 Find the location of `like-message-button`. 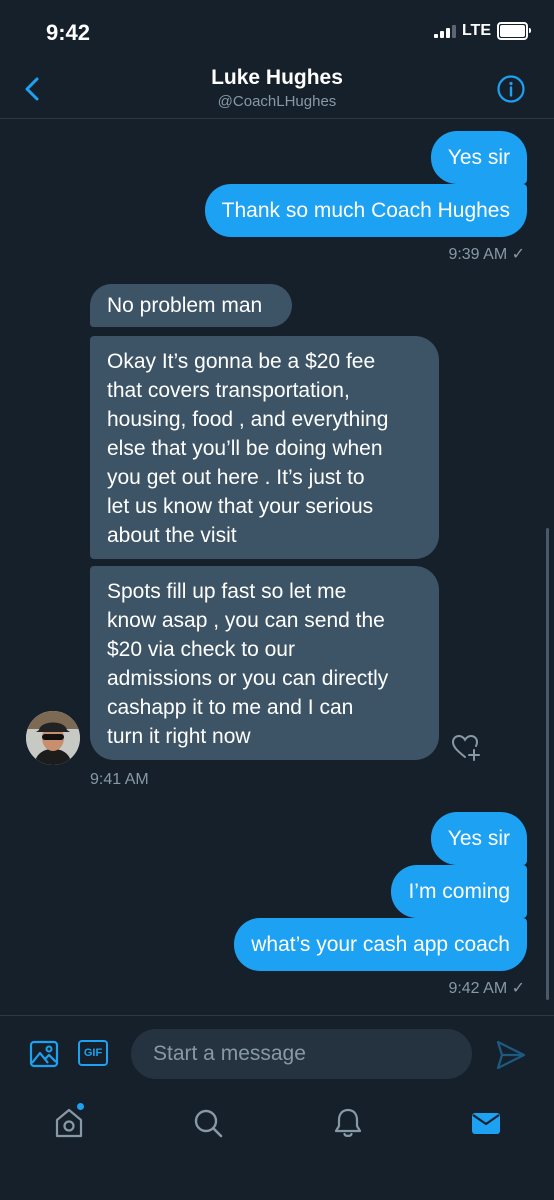

like-message-button is located at coordinates (467, 747).